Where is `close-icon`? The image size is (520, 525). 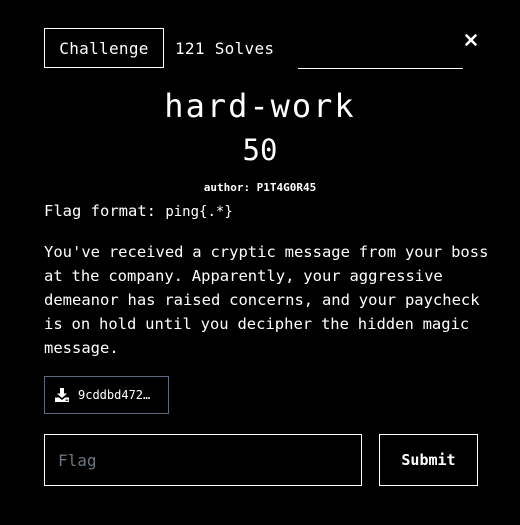 close-icon is located at coordinates (471, 40).